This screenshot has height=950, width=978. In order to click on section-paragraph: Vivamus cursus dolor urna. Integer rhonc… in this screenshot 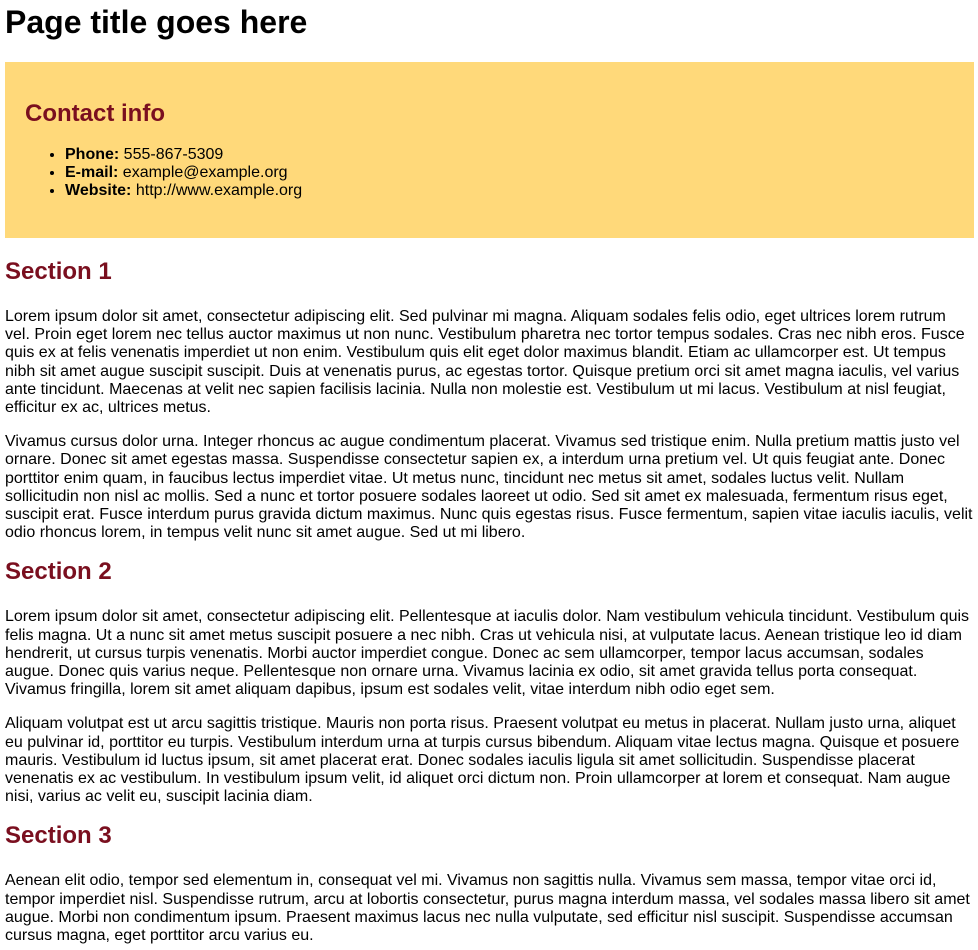, I will do `click(489, 487)`.